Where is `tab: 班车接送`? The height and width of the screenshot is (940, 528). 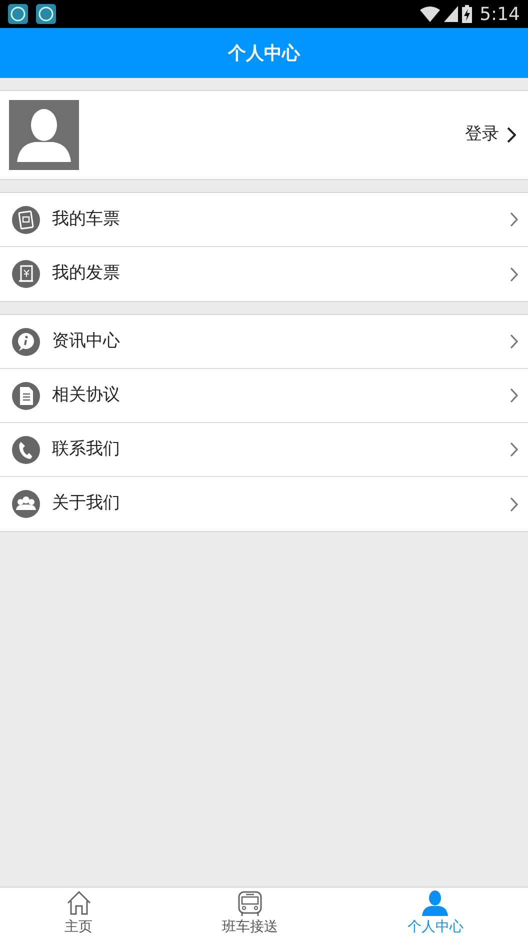
tab: 班车接送 is located at coordinates (250, 914).